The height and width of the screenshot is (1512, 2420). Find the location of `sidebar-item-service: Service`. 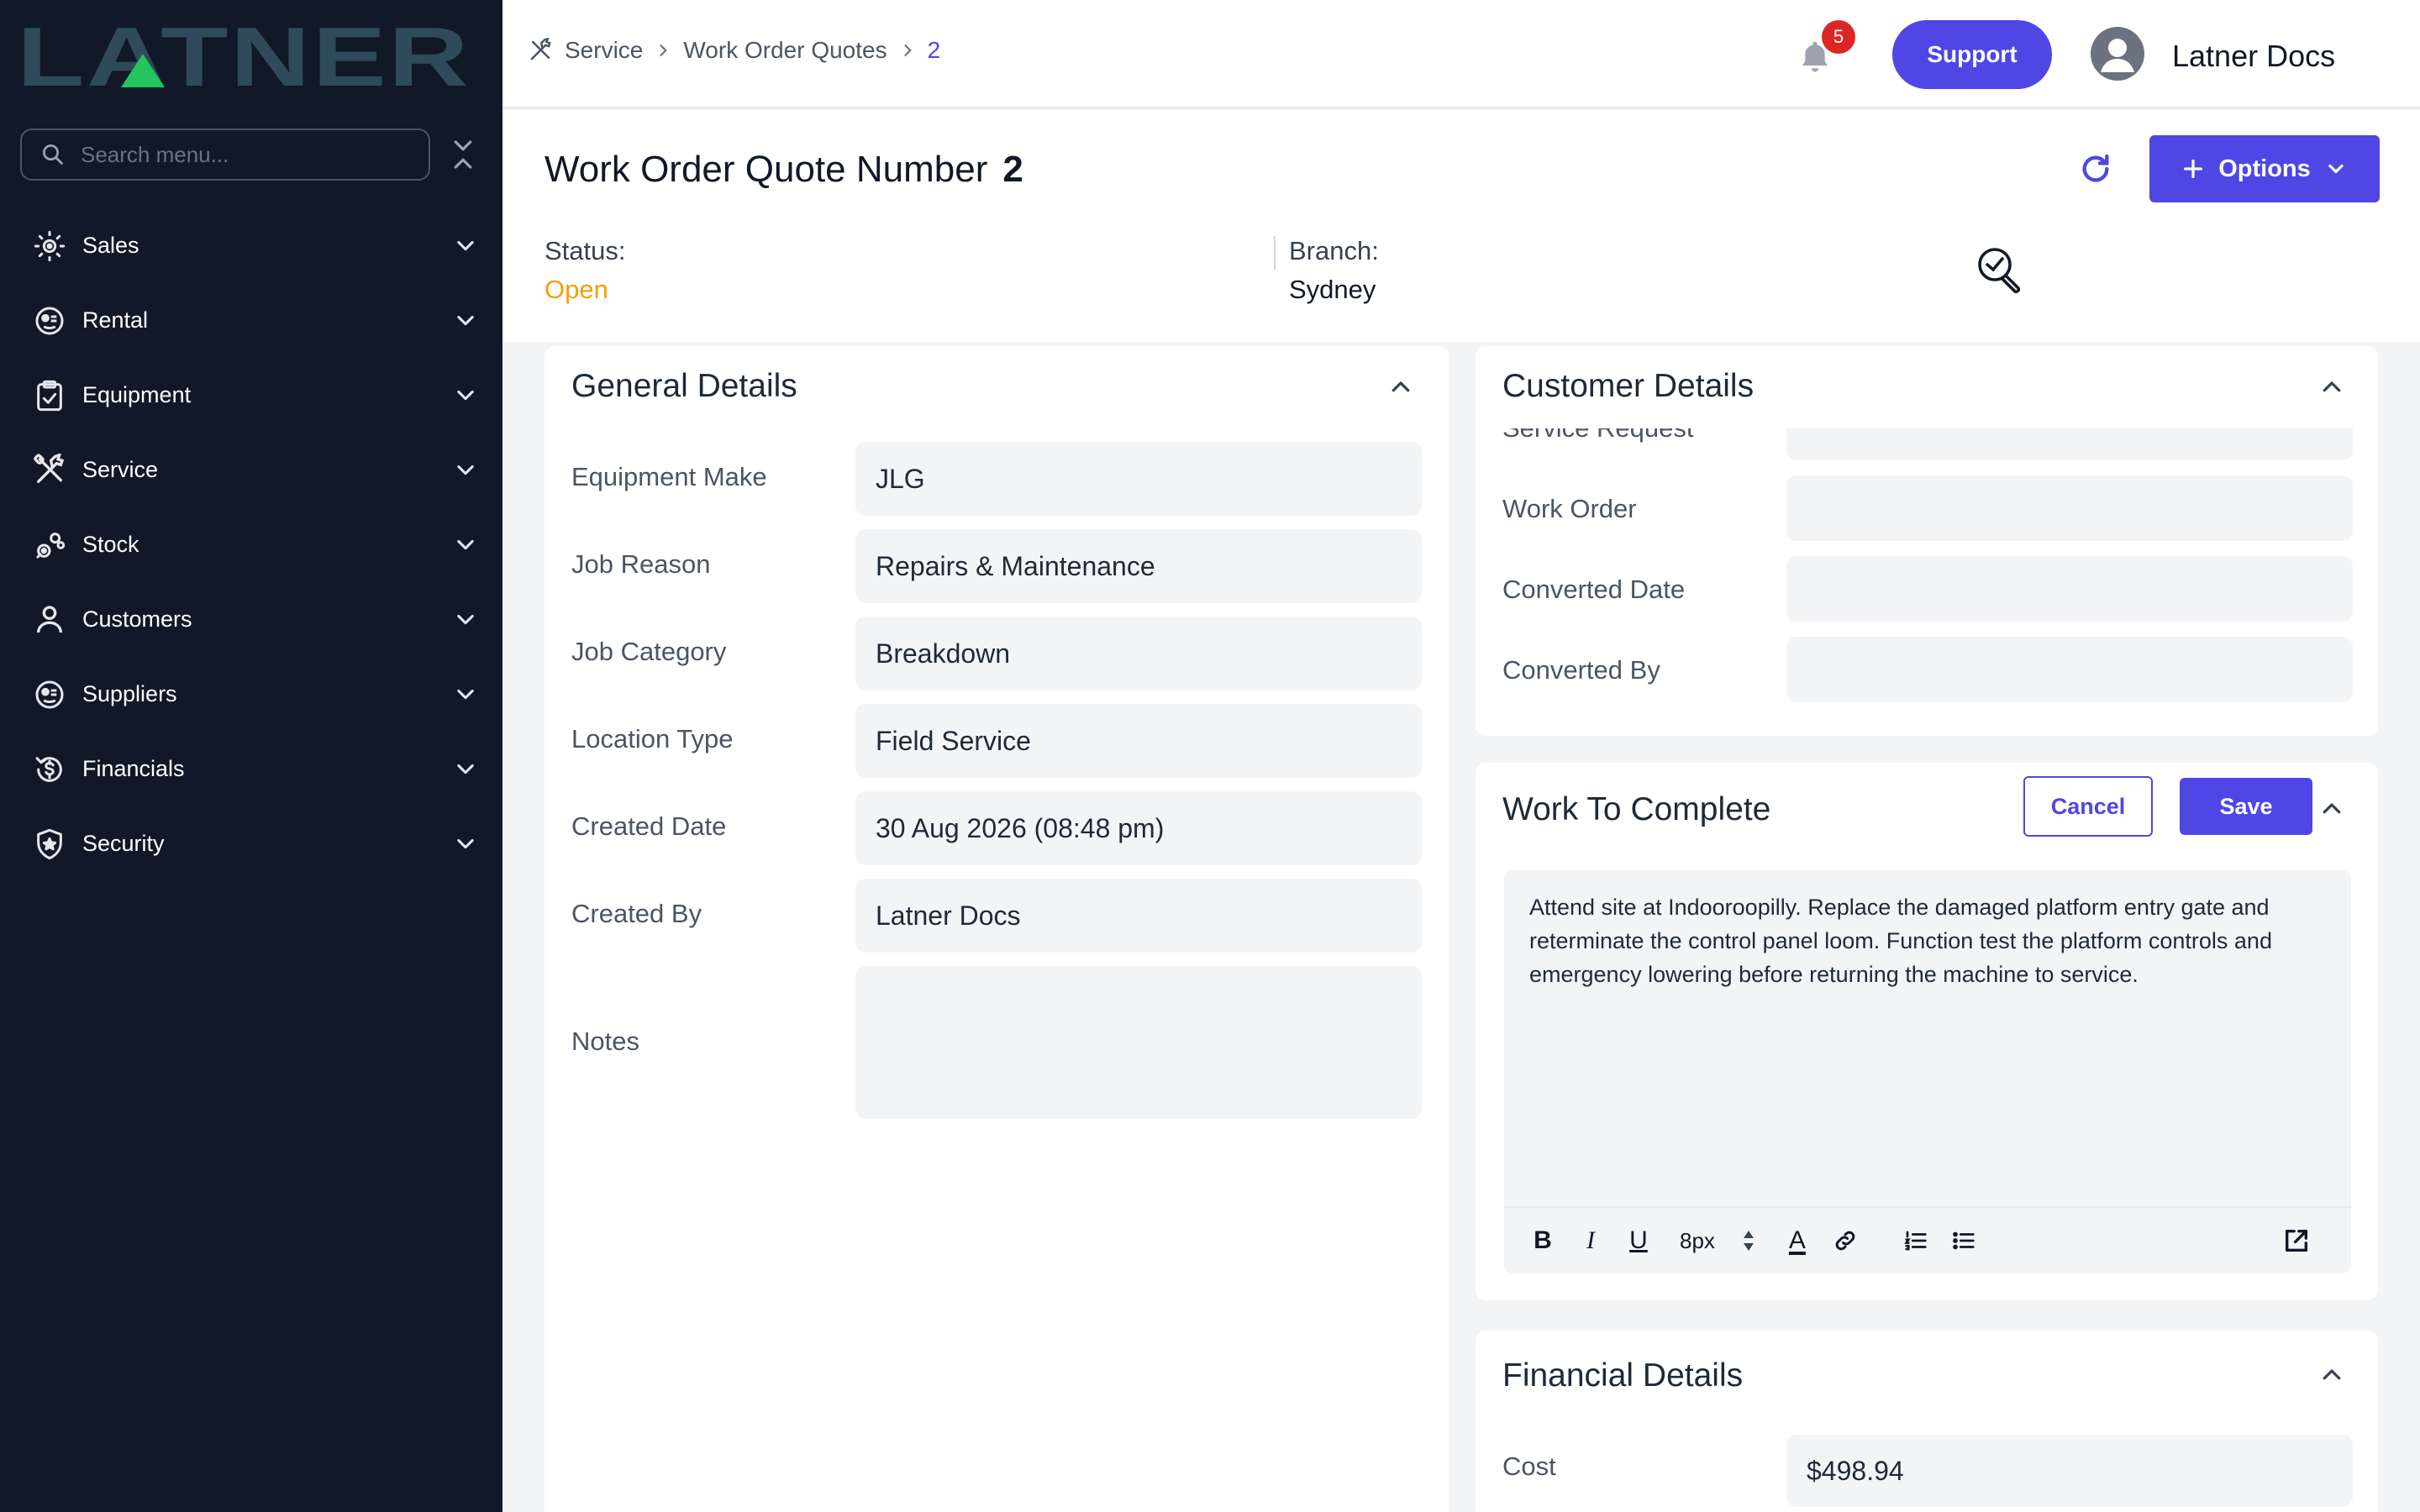

sidebar-item-service: Service is located at coordinates (251, 470).